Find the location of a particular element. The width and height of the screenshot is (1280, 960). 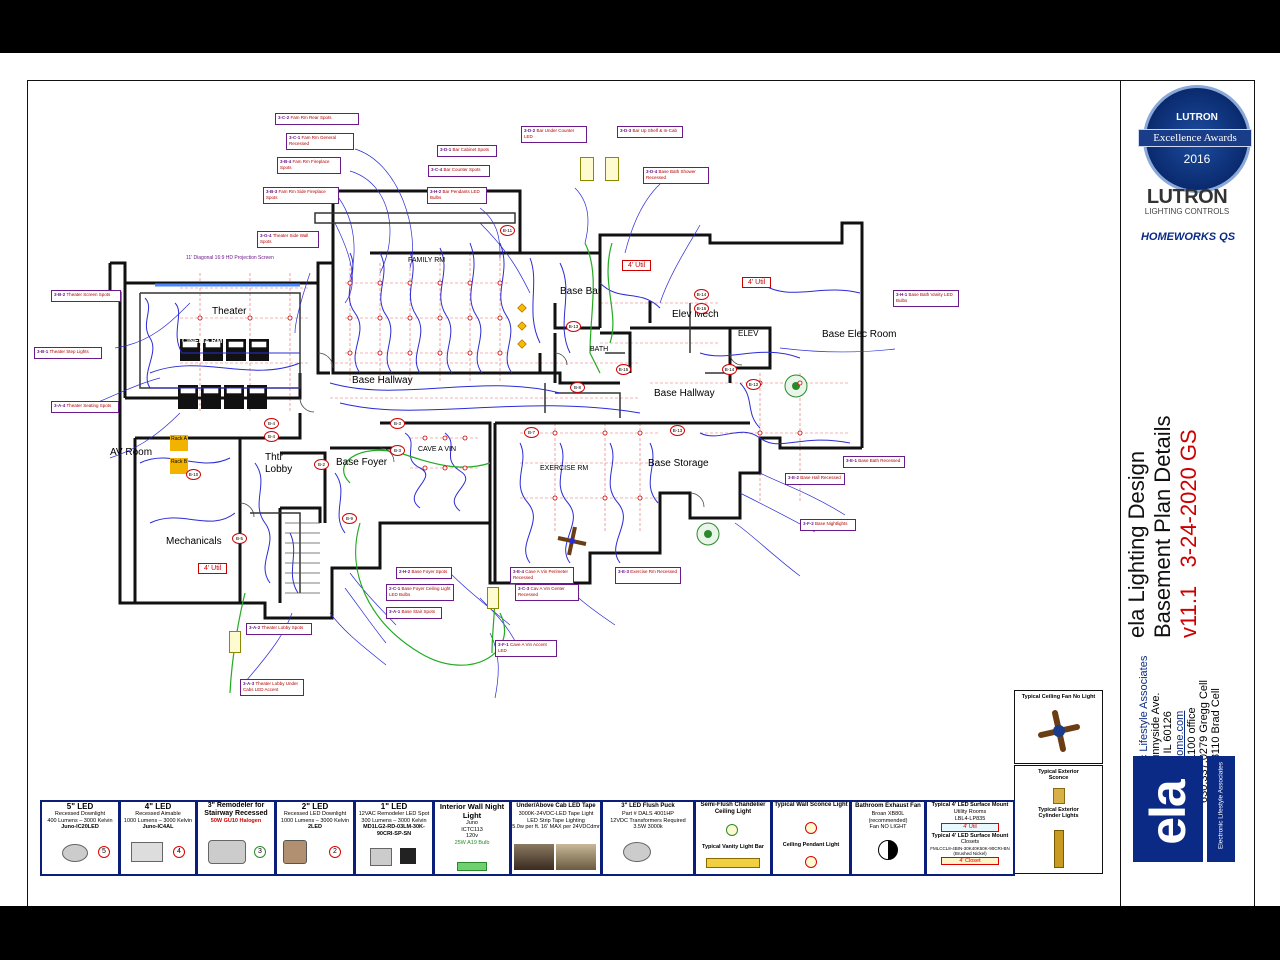

callout-id: 3-E-2 is located at coordinates (794, 477).